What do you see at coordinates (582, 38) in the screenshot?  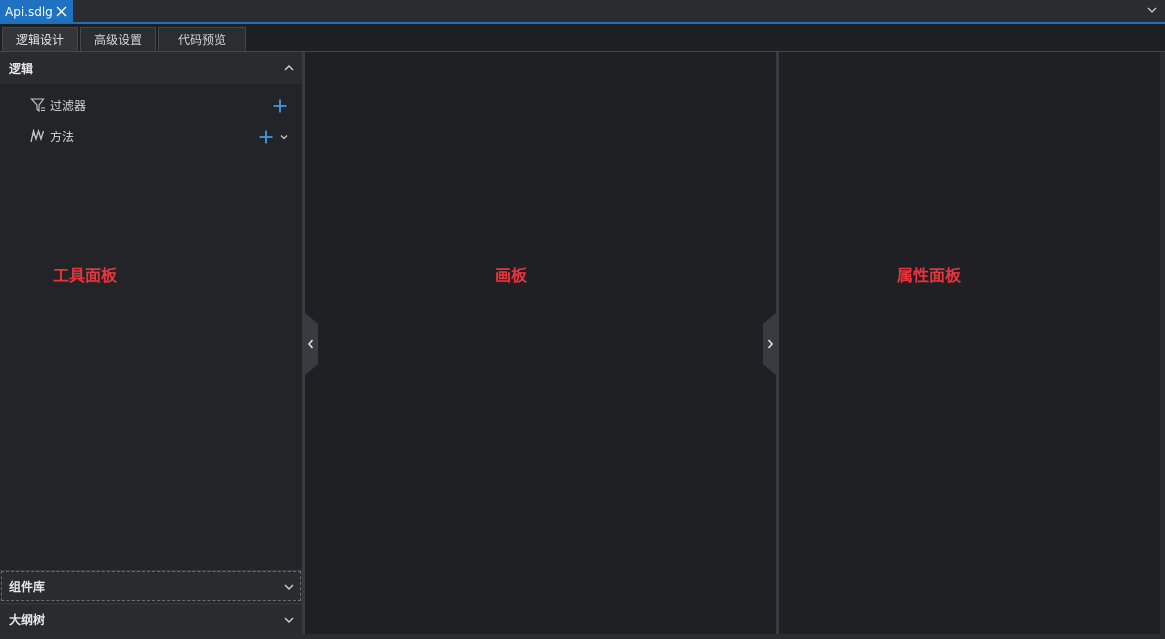 I see `subtab-strip: 逻辑设计 高级设置 代码预览` at bounding box center [582, 38].